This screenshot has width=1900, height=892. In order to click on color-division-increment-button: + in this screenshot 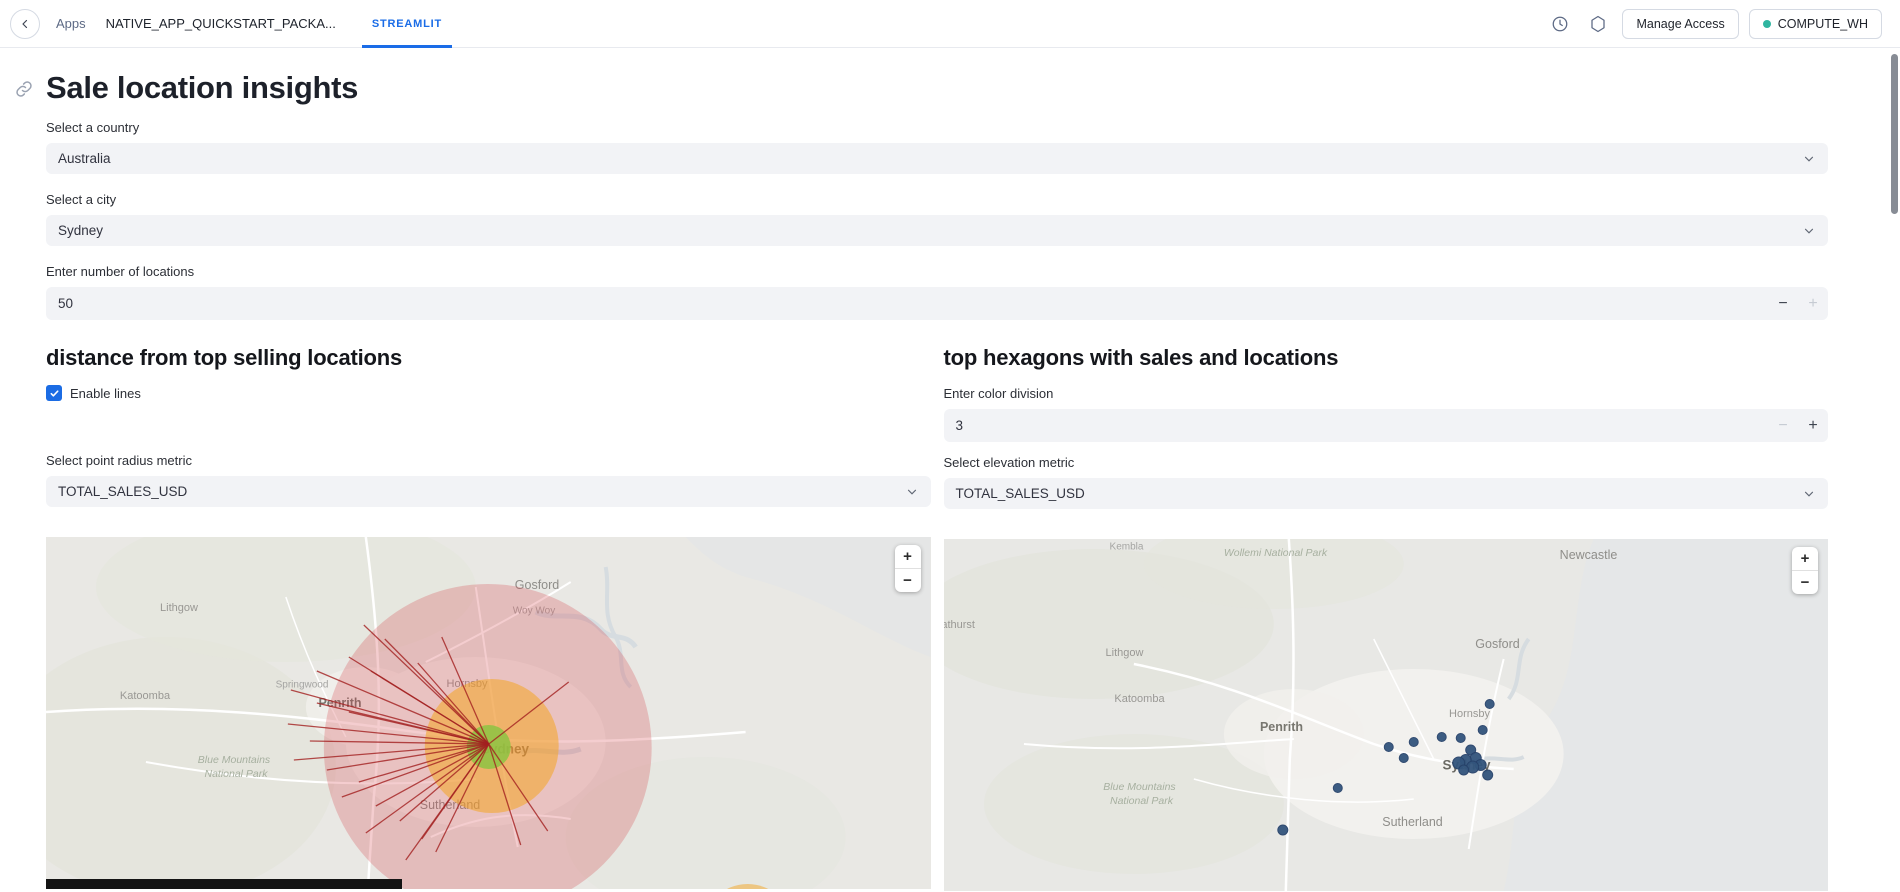, I will do `click(1813, 425)`.